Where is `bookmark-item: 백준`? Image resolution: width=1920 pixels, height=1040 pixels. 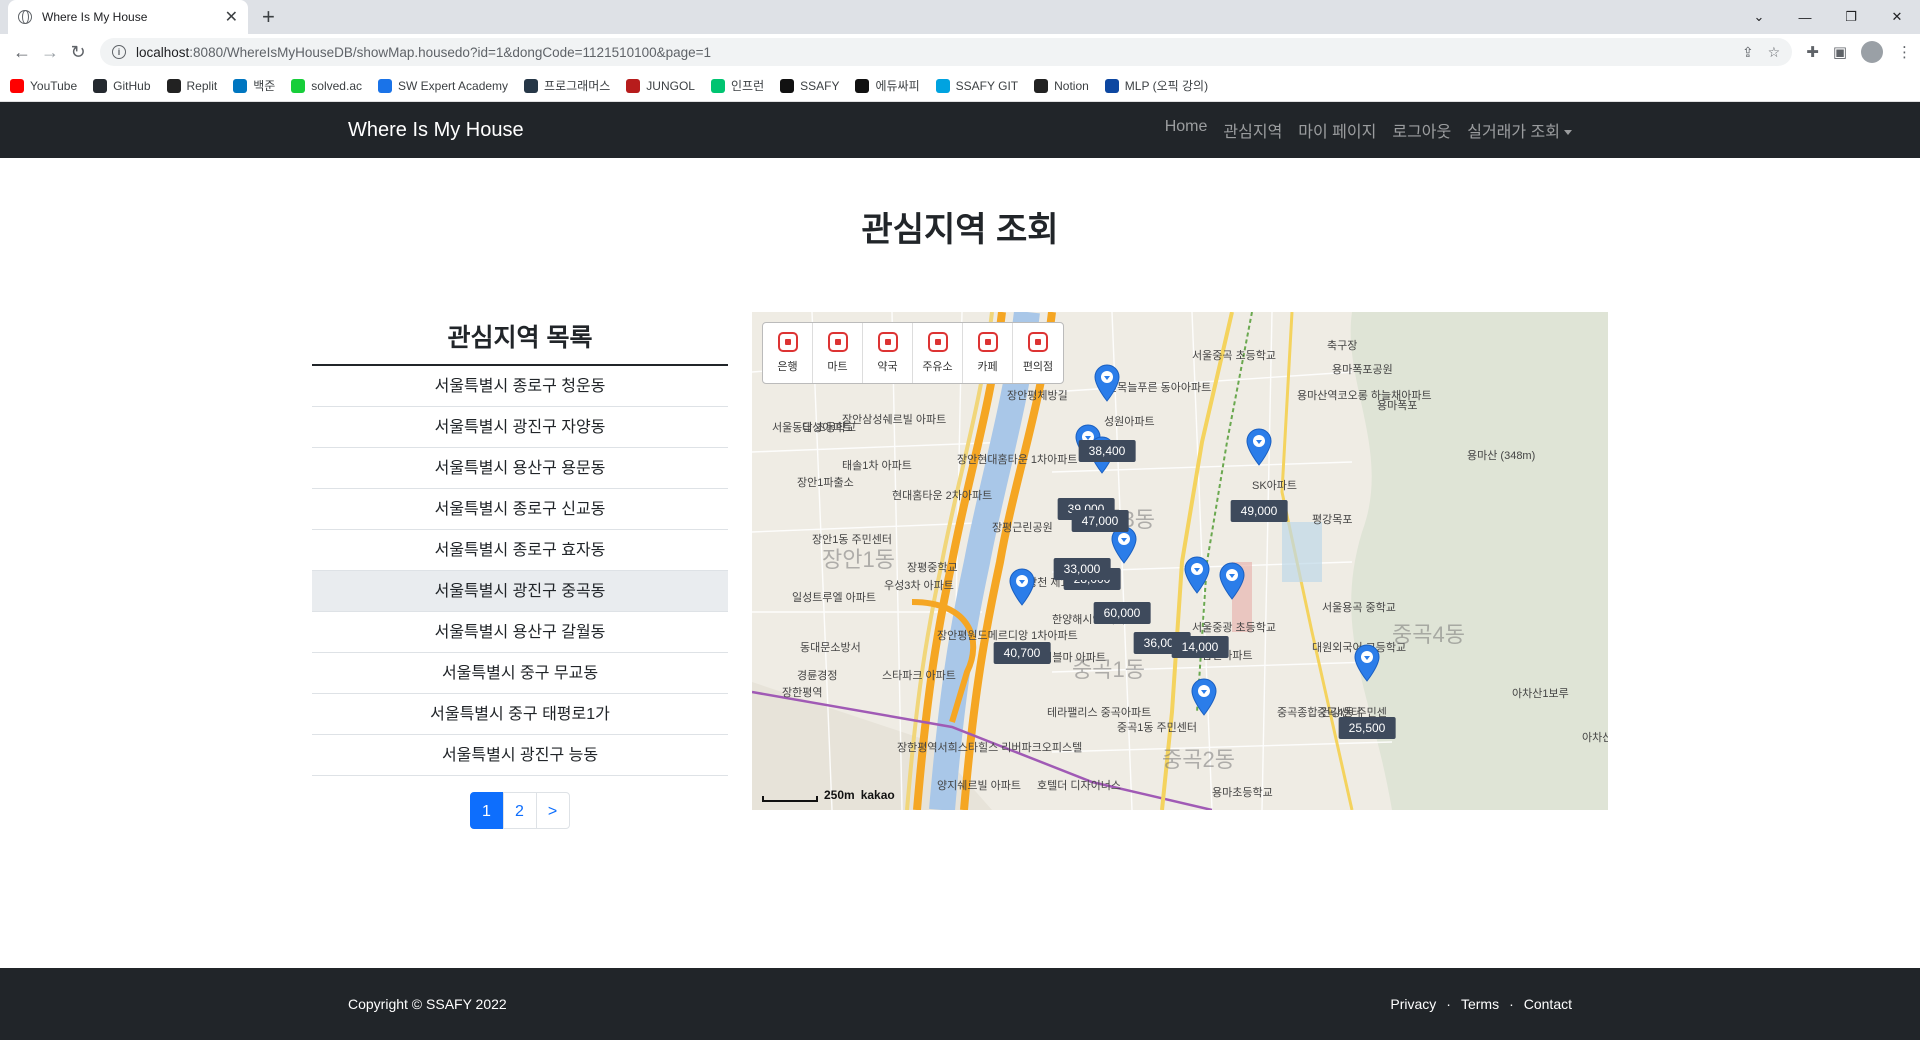
bookmark-item: 백준 is located at coordinates (254, 85).